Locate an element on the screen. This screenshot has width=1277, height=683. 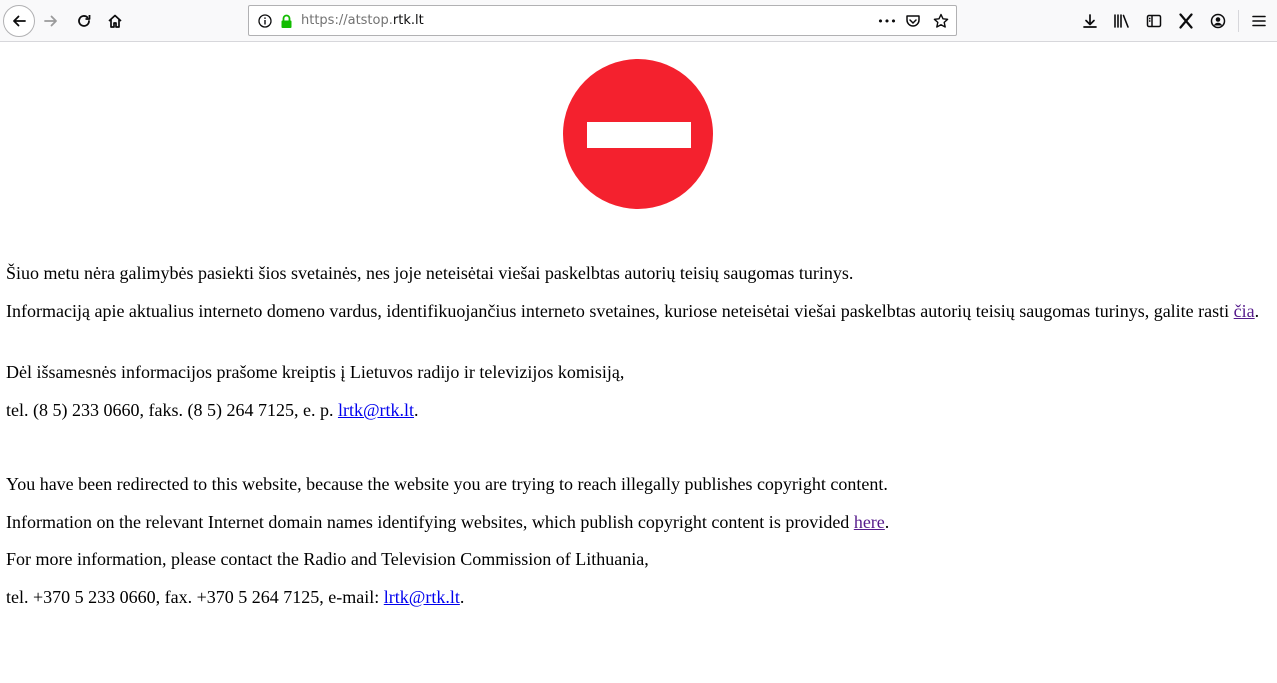
en-email-link: lrtk@rtk.lt is located at coordinates (422, 597).